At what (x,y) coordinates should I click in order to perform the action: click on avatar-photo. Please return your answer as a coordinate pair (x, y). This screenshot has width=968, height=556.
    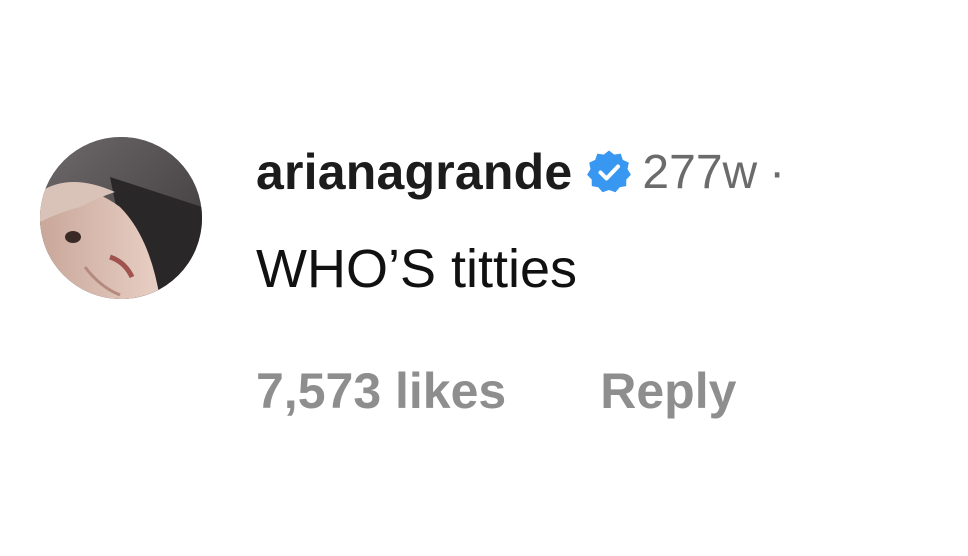
    Looking at the image, I should click on (121, 218).